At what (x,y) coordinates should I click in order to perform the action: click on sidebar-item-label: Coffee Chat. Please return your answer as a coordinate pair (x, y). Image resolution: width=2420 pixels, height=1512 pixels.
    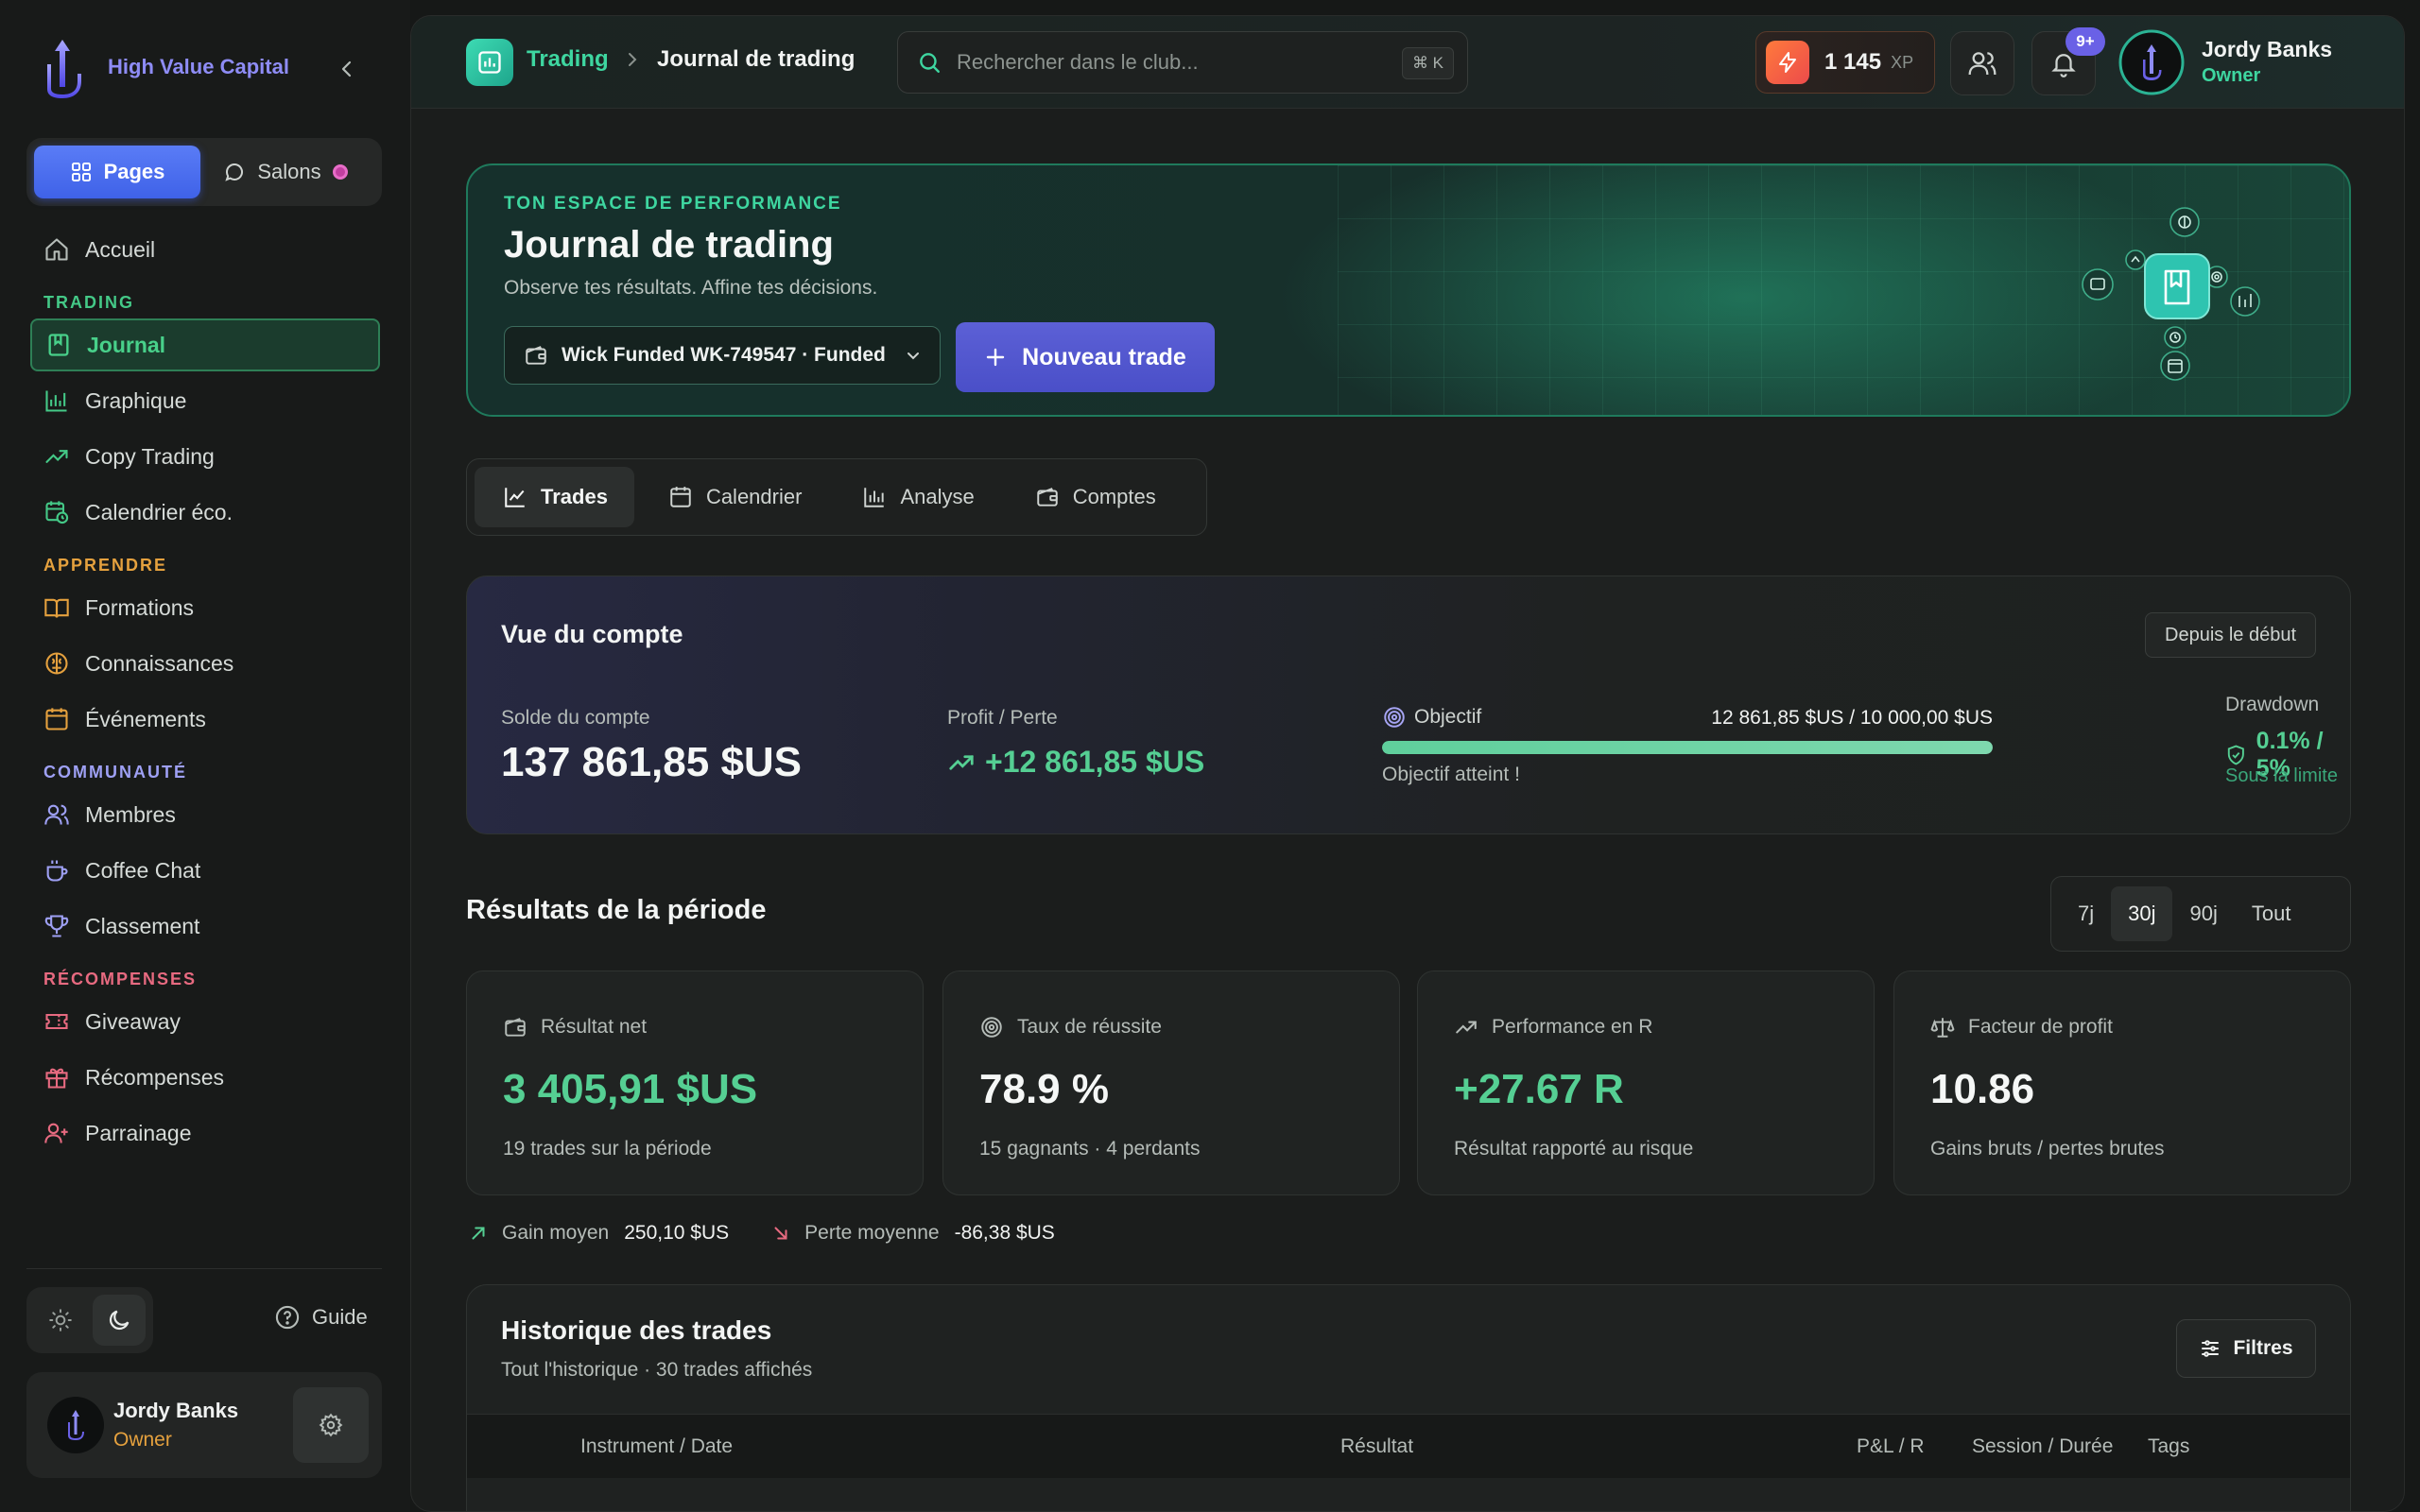
    Looking at the image, I should click on (143, 870).